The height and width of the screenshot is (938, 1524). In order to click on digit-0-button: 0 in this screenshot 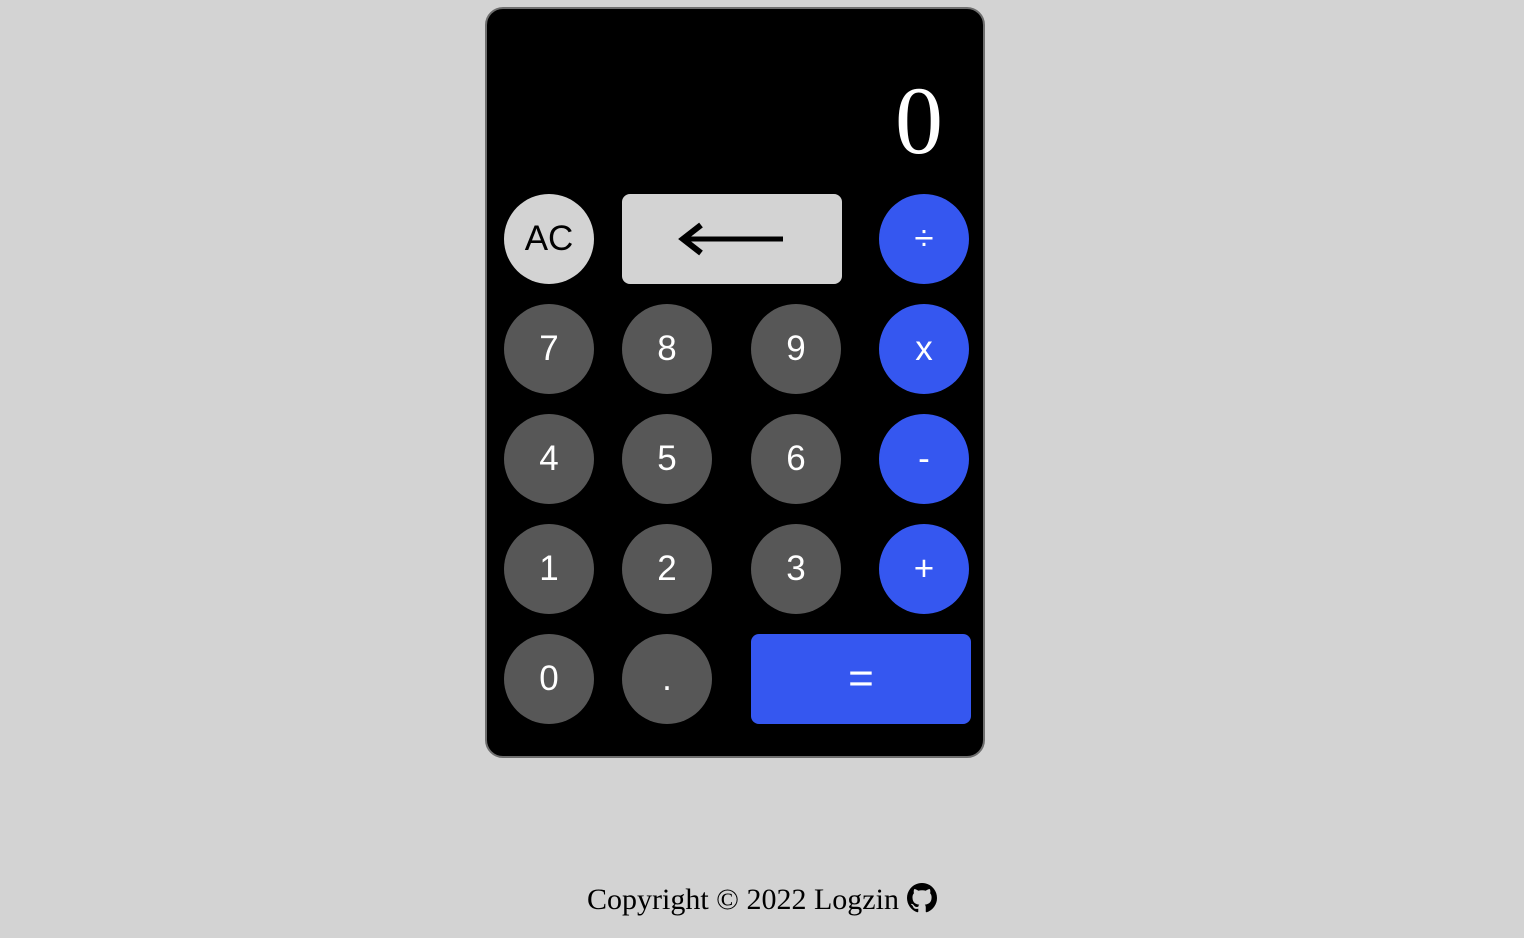, I will do `click(549, 679)`.